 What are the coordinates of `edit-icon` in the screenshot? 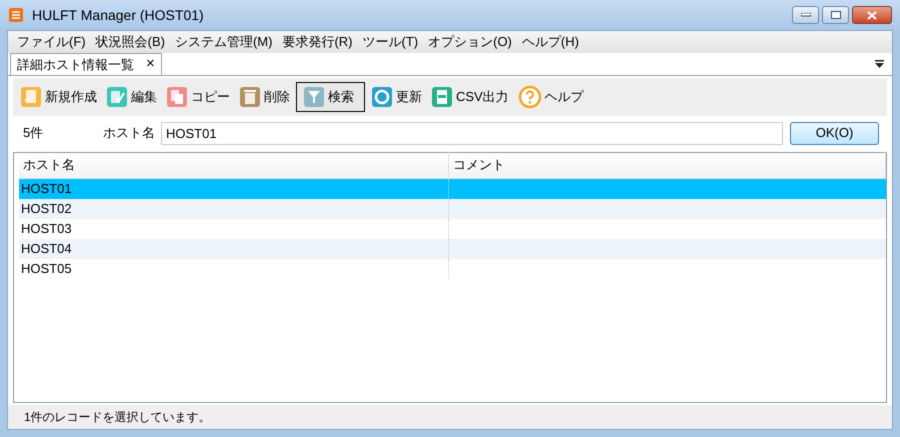 It's located at (117, 97).